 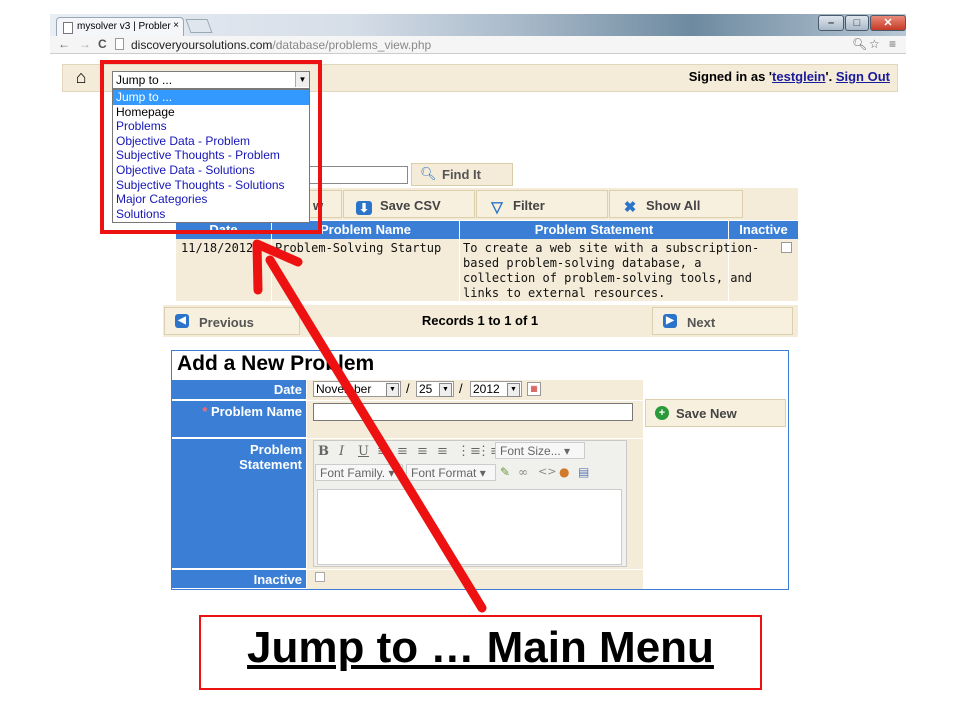 I want to click on day-select: 25 ▼, so click(x=435, y=389).